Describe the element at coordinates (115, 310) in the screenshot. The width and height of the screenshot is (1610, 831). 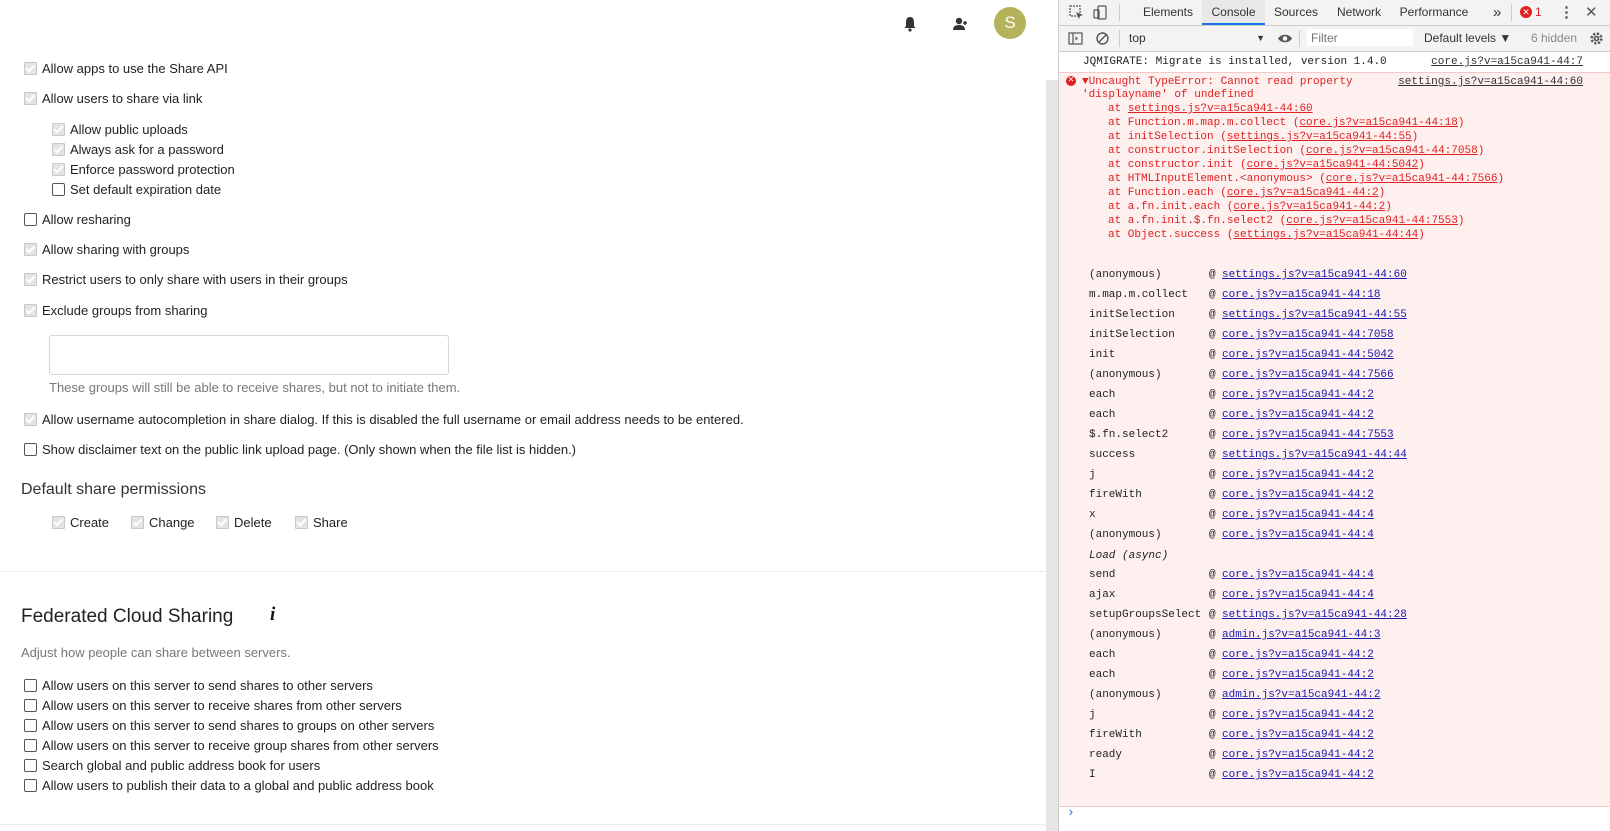
I see `share-option-checkbox: Exclude groups from sharing` at that location.